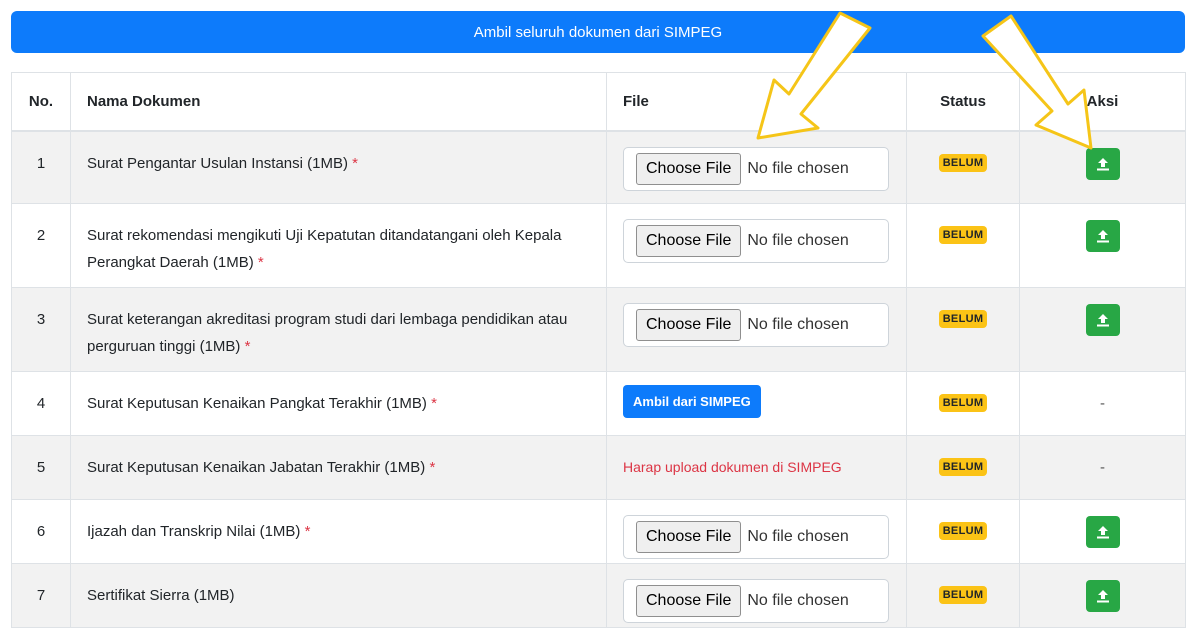 This screenshot has width=1195, height=630. Describe the element at coordinates (598, 32) in the screenshot. I see `fetch-all-simpeg-button: Ambil seluruh dokumen dari SIMPEG` at that location.